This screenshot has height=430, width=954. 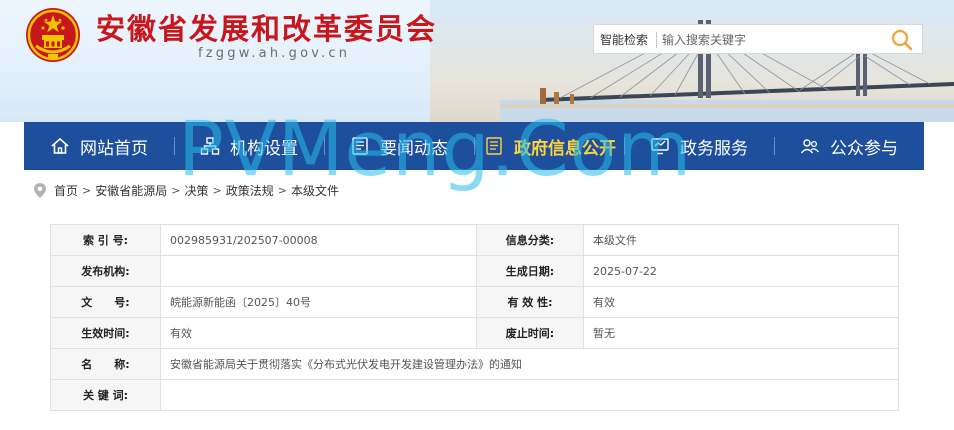 I want to click on index-number-label: 索 引 号:, so click(x=105, y=240).